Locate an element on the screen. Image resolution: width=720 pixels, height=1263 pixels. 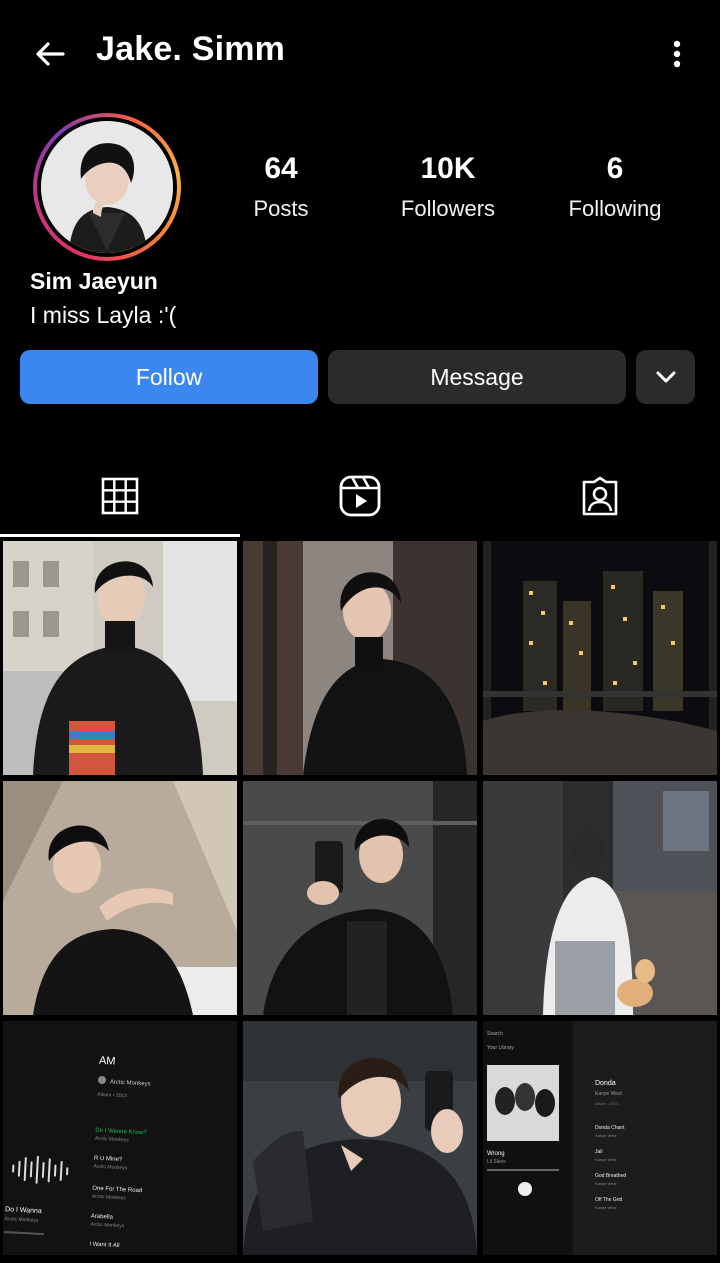
profile-tabs is located at coordinates (360, 496).